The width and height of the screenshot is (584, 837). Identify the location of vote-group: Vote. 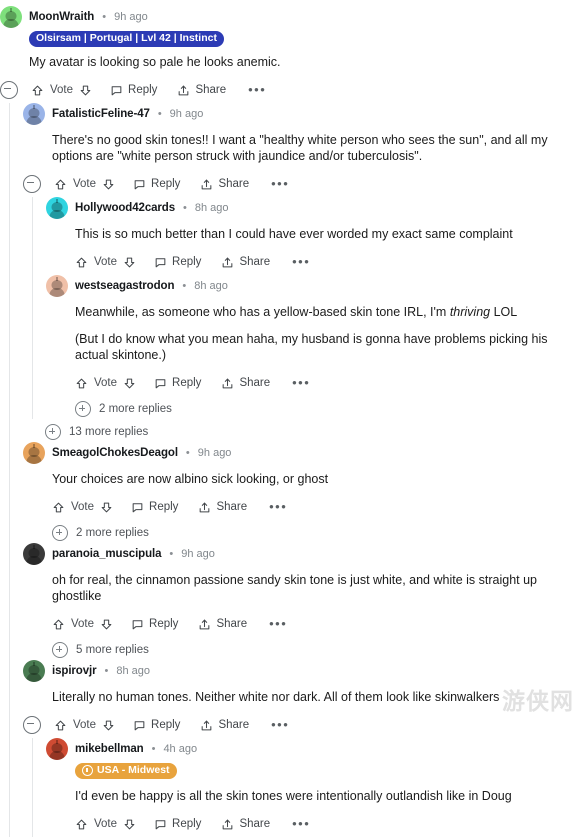
(105, 824).